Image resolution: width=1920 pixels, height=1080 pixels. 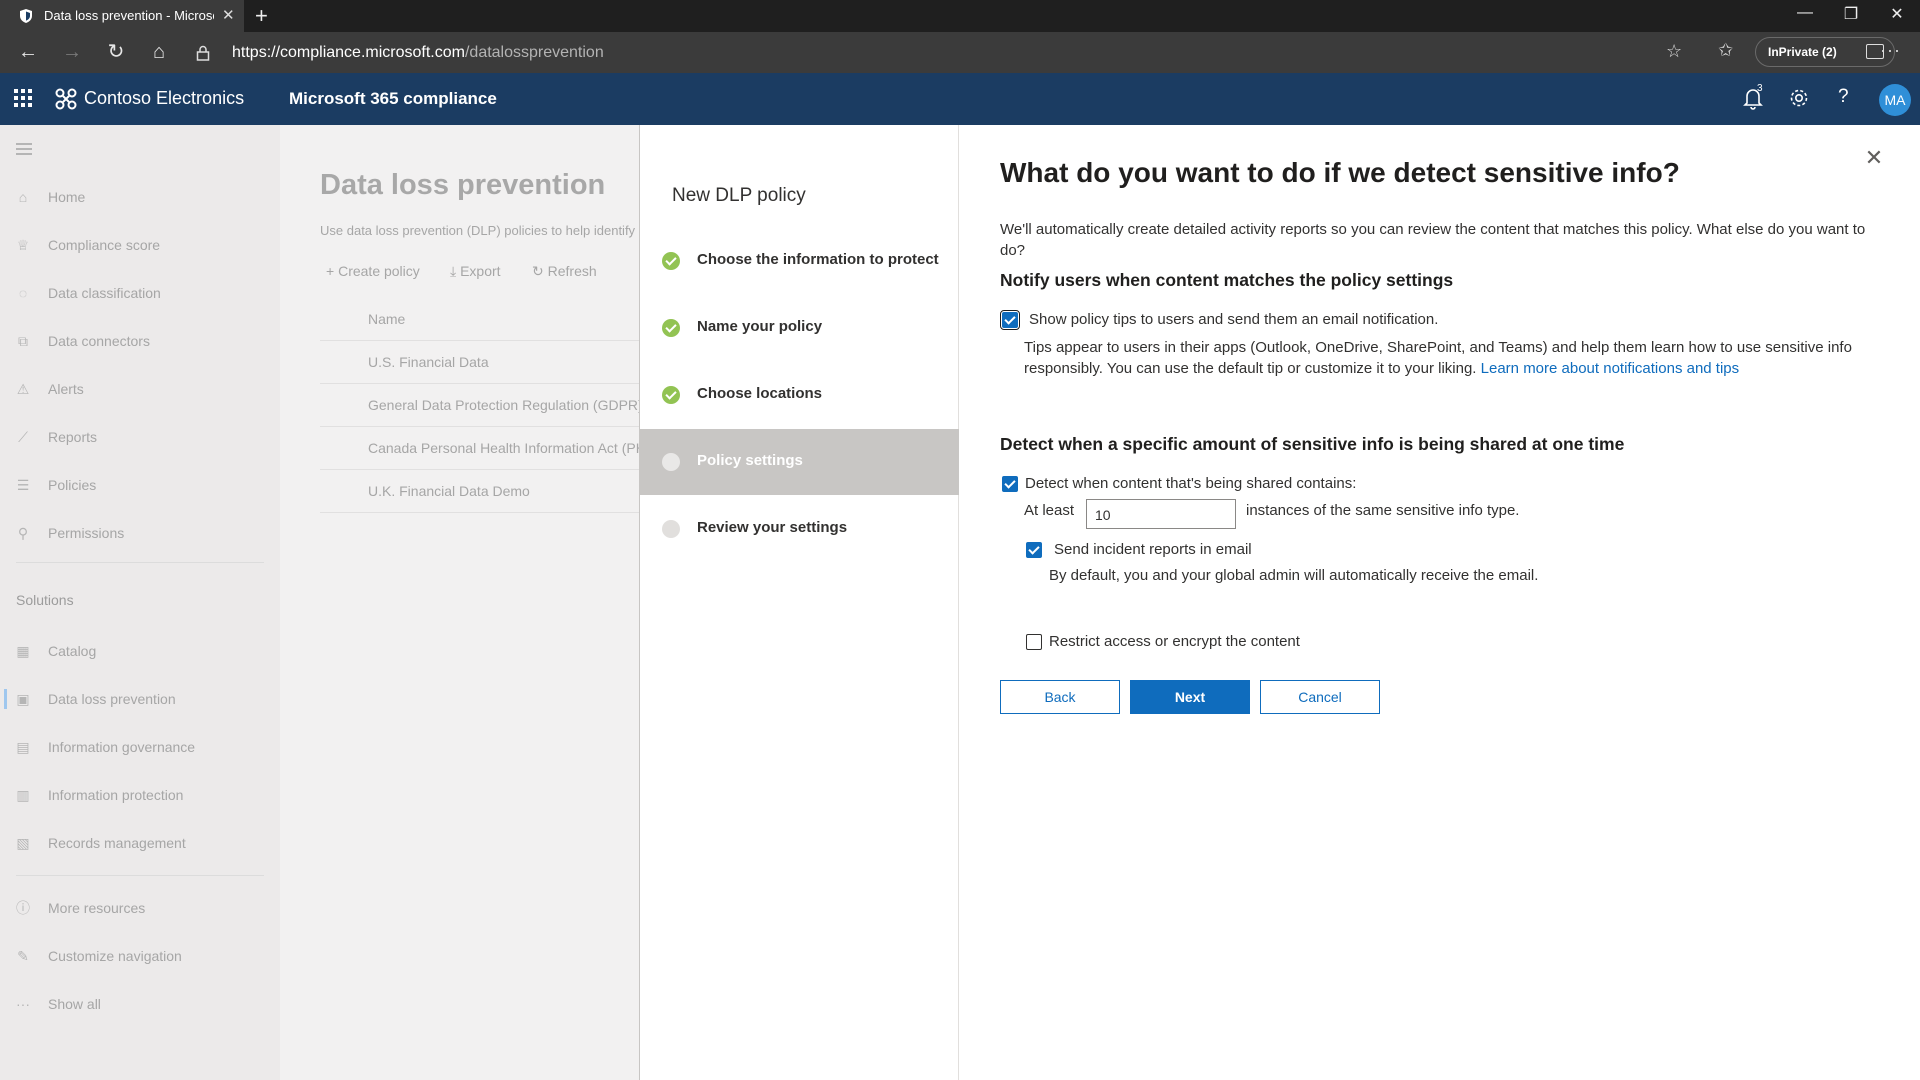 I want to click on nav-item-data-connectors: ⧉ Data connectors, so click(x=140, y=341).